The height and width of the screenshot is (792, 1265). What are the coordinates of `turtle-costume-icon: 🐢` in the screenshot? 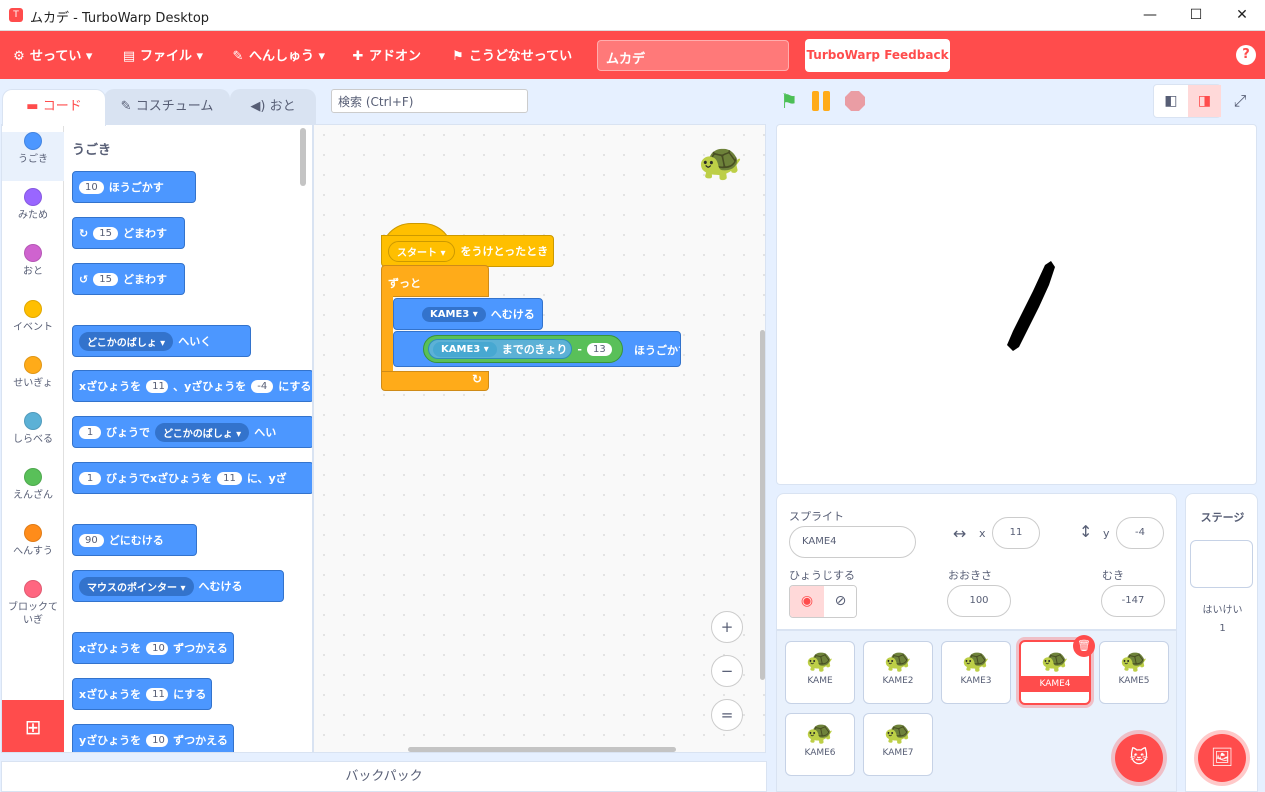 It's located at (976, 661).